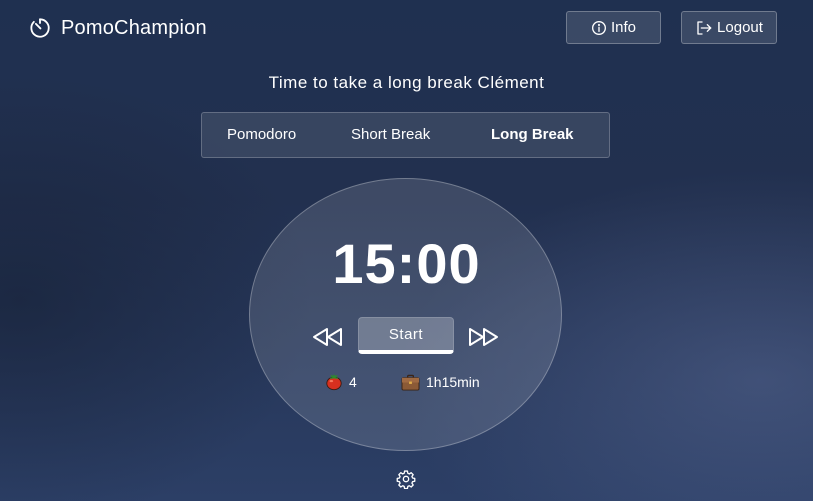  I want to click on logout-label: Logout, so click(740, 27).